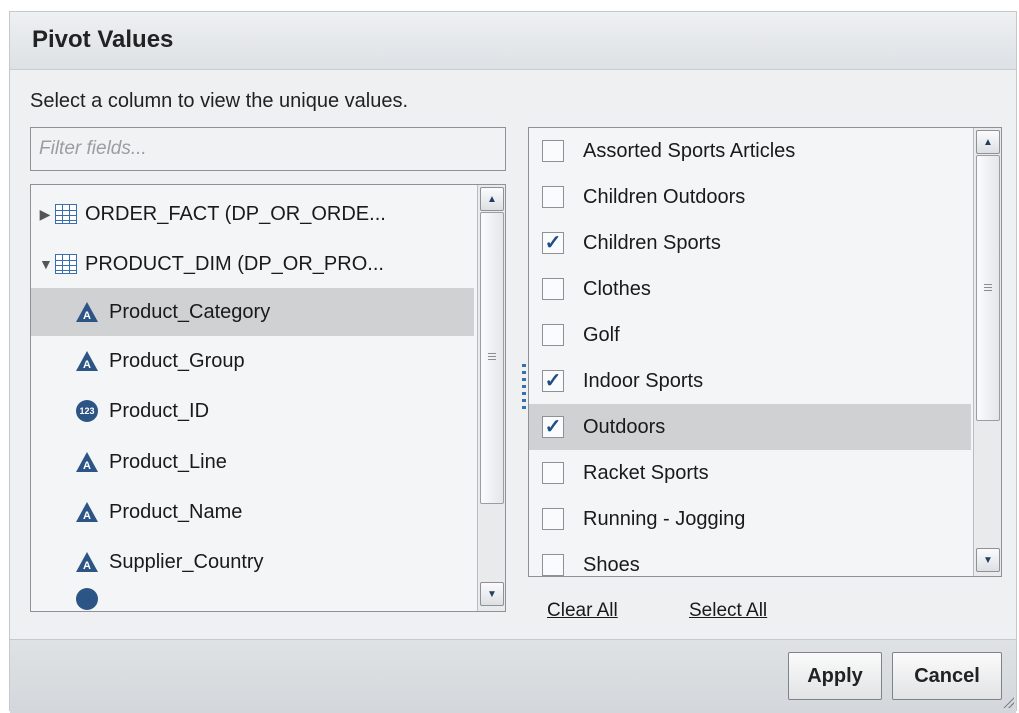 This screenshot has width=1019, height=713. What do you see at coordinates (46, 264) in the screenshot?
I see `chevron-down-icon: ▼` at bounding box center [46, 264].